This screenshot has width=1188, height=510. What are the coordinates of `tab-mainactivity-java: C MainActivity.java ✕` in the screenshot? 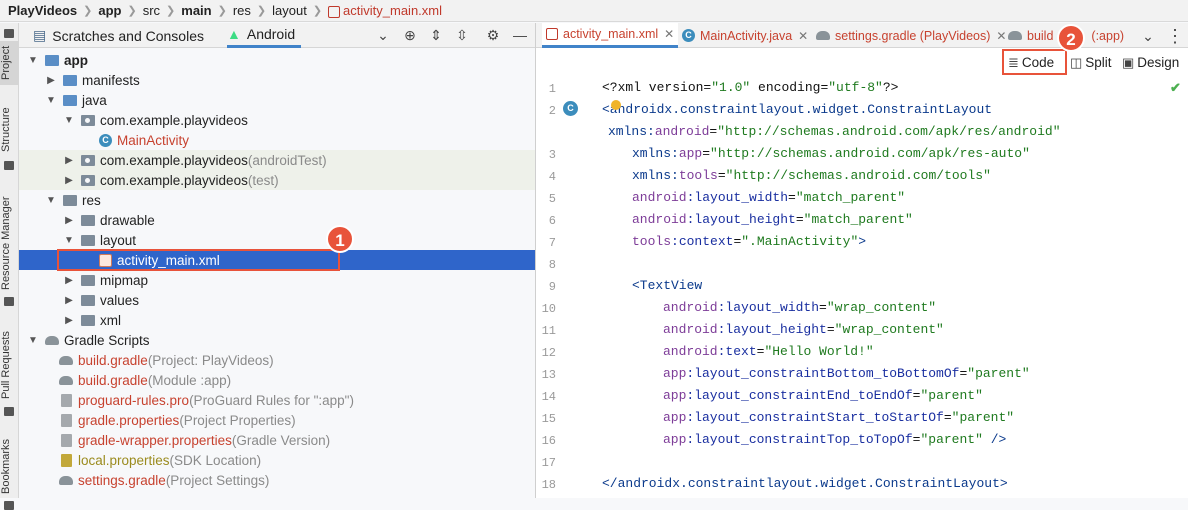 It's located at (745, 35).